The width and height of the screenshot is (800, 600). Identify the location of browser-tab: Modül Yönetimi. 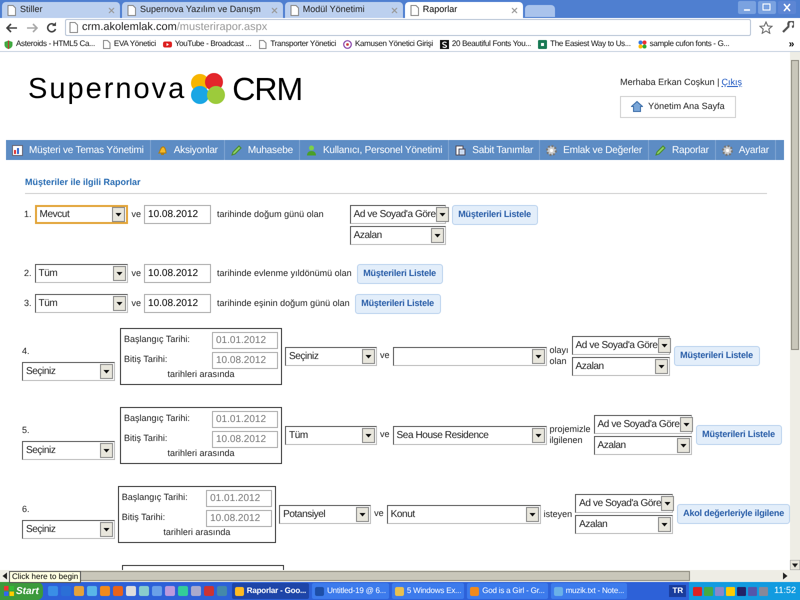
(343, 10).